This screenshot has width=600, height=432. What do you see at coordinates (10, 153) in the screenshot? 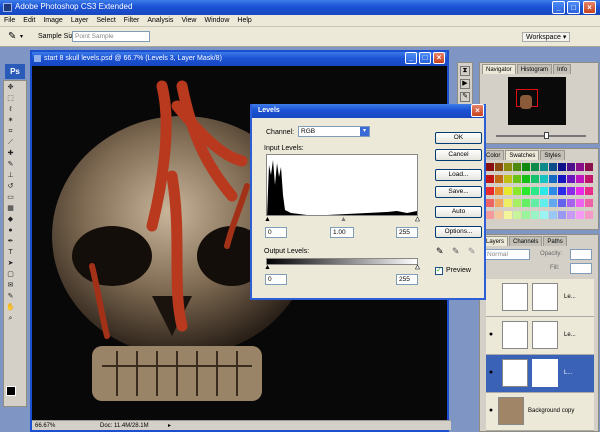
I see `healing-brush-icon: ✚` at bounding box center [10, 153].